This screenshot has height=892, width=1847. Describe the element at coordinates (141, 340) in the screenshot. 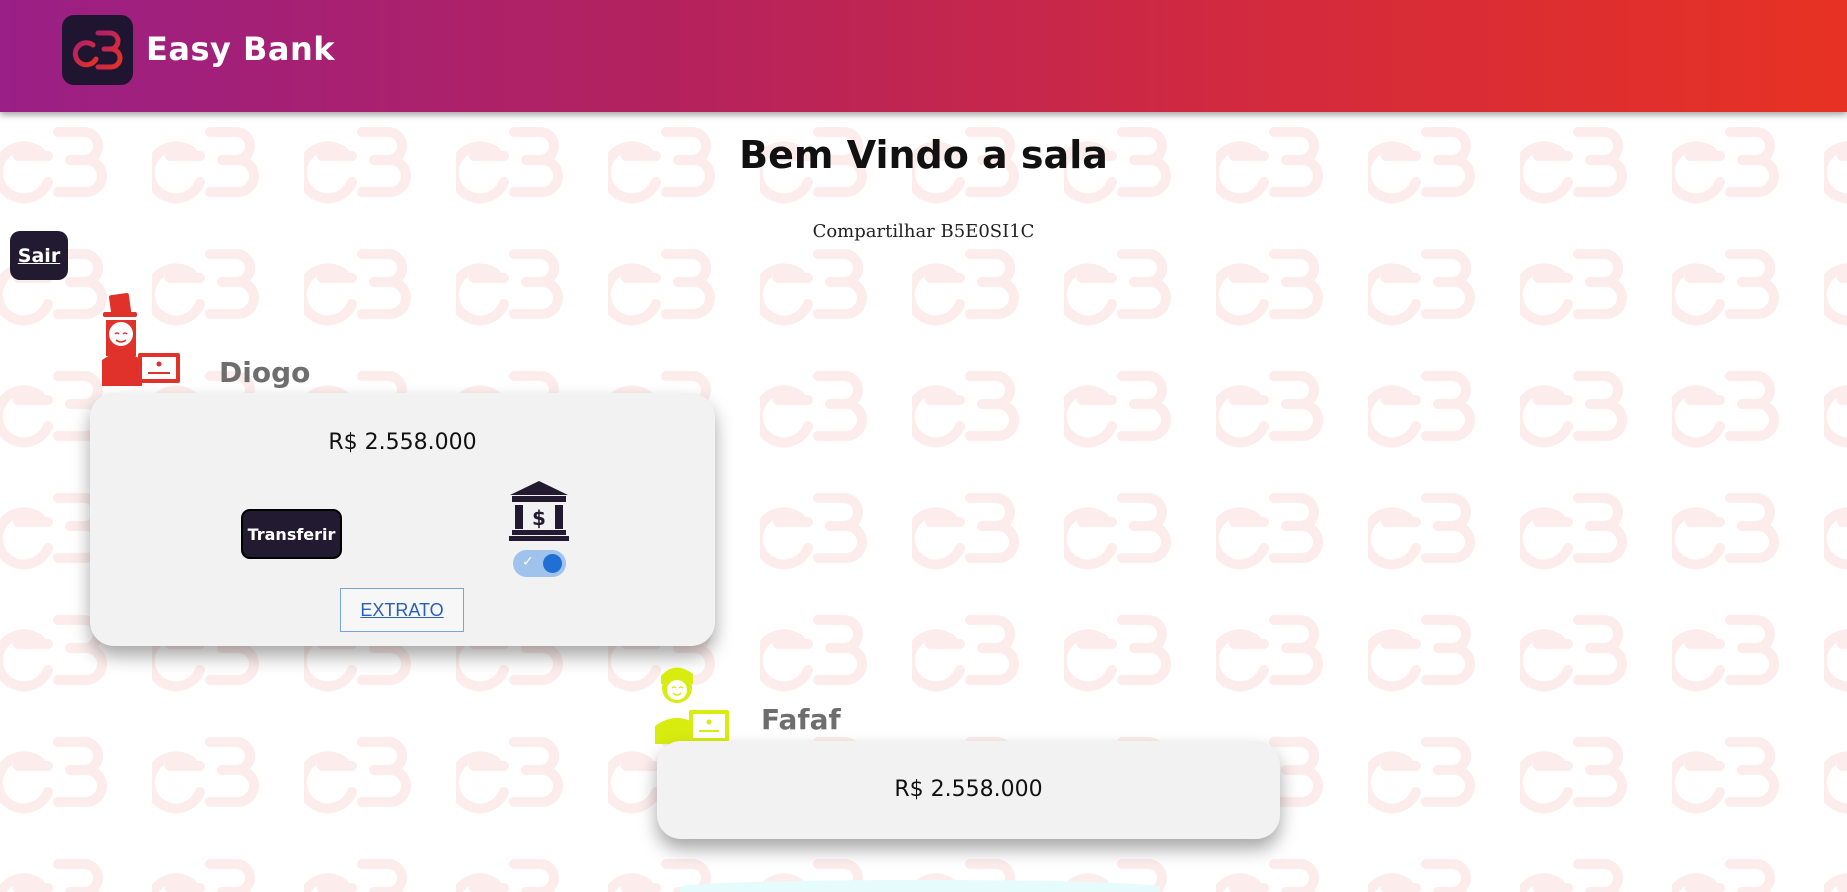

I see `banker-woman-icon` at that location.